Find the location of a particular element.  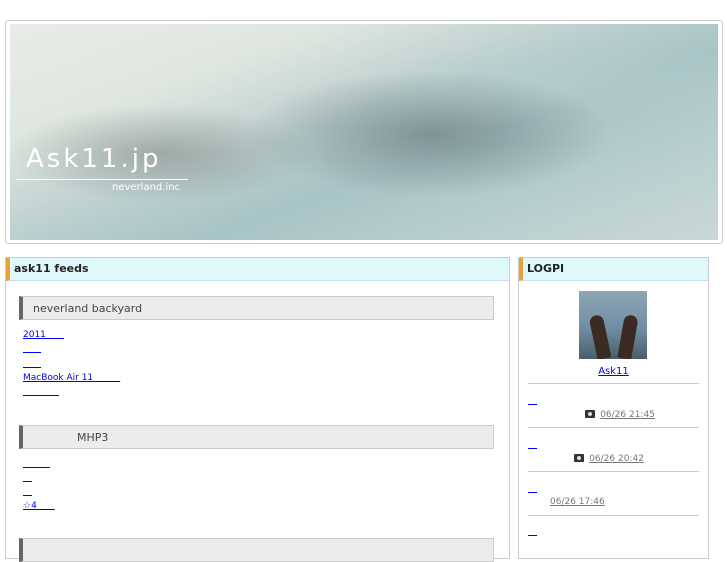

avatar is located at coordinates (613, 325).